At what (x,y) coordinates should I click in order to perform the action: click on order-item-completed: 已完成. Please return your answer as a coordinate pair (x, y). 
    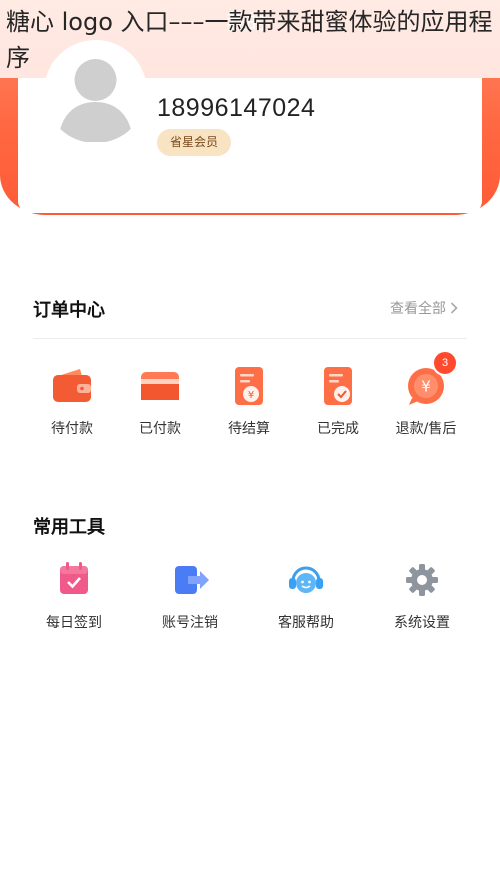
    Looking at the image, I should click on (338, 401).